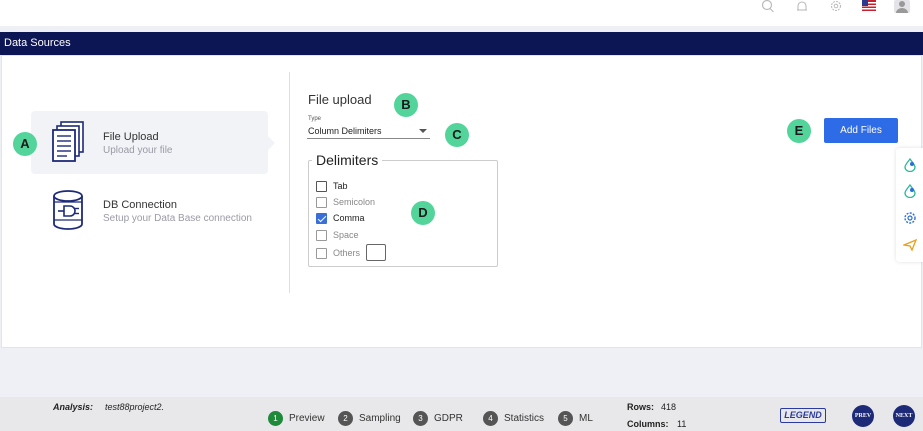 The width and height of the screenshot is (923, 431). I want to click on step-label: GDPR, so click(448, 418).